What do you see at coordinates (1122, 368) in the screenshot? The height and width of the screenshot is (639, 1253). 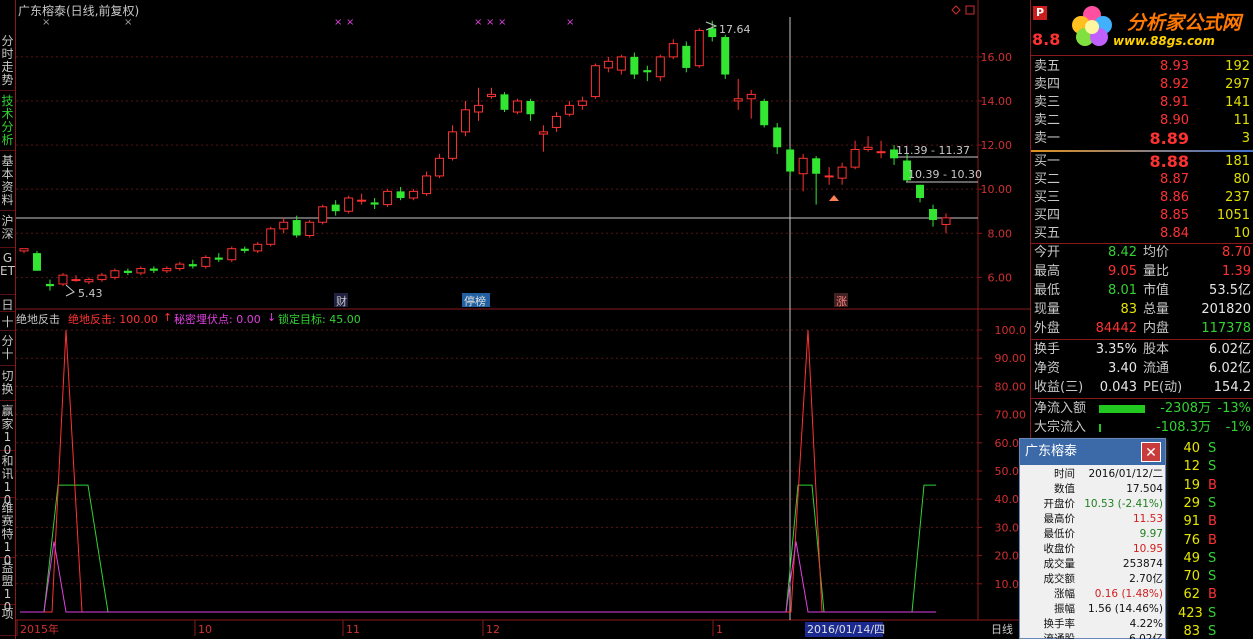 I see `stat-value: 3.40` at bounding box center [1122, 368].